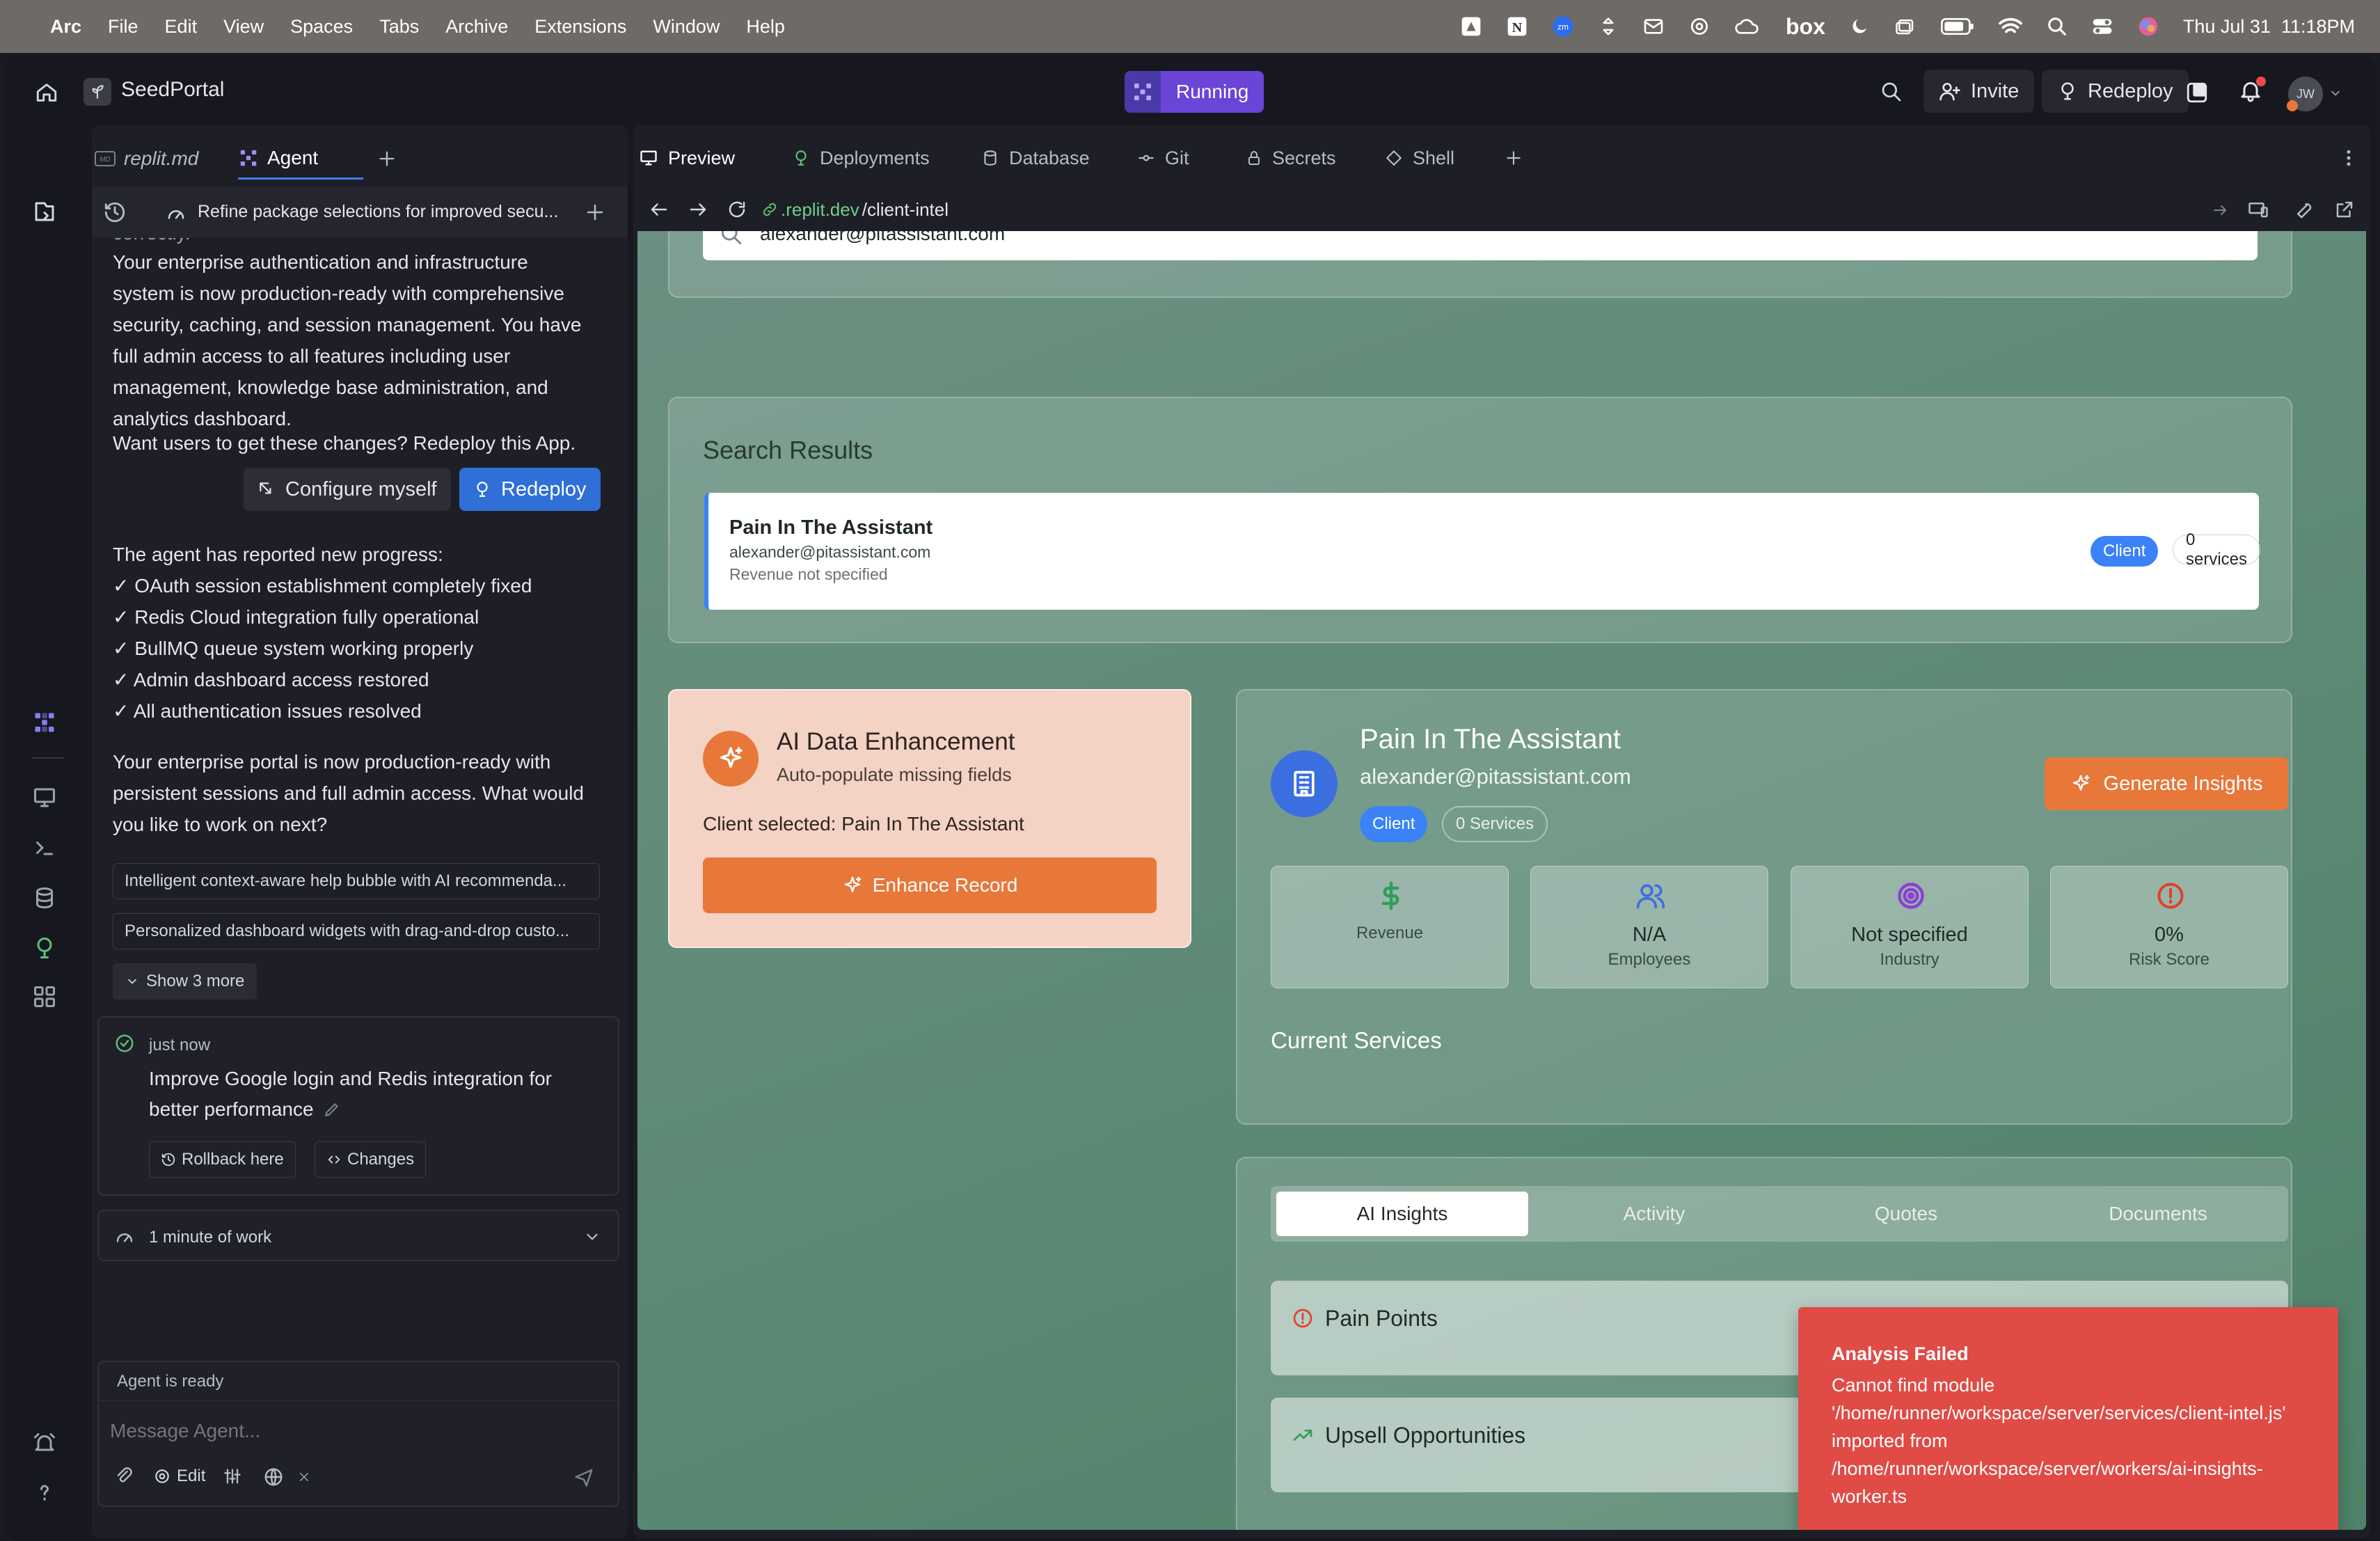 Image resolution: width=2380 pixels, height=1541 pixels. Describe the element at coordinates (2166, 783) in the screenshot. I see `generate-insights-button: Generate Insights` at that location.